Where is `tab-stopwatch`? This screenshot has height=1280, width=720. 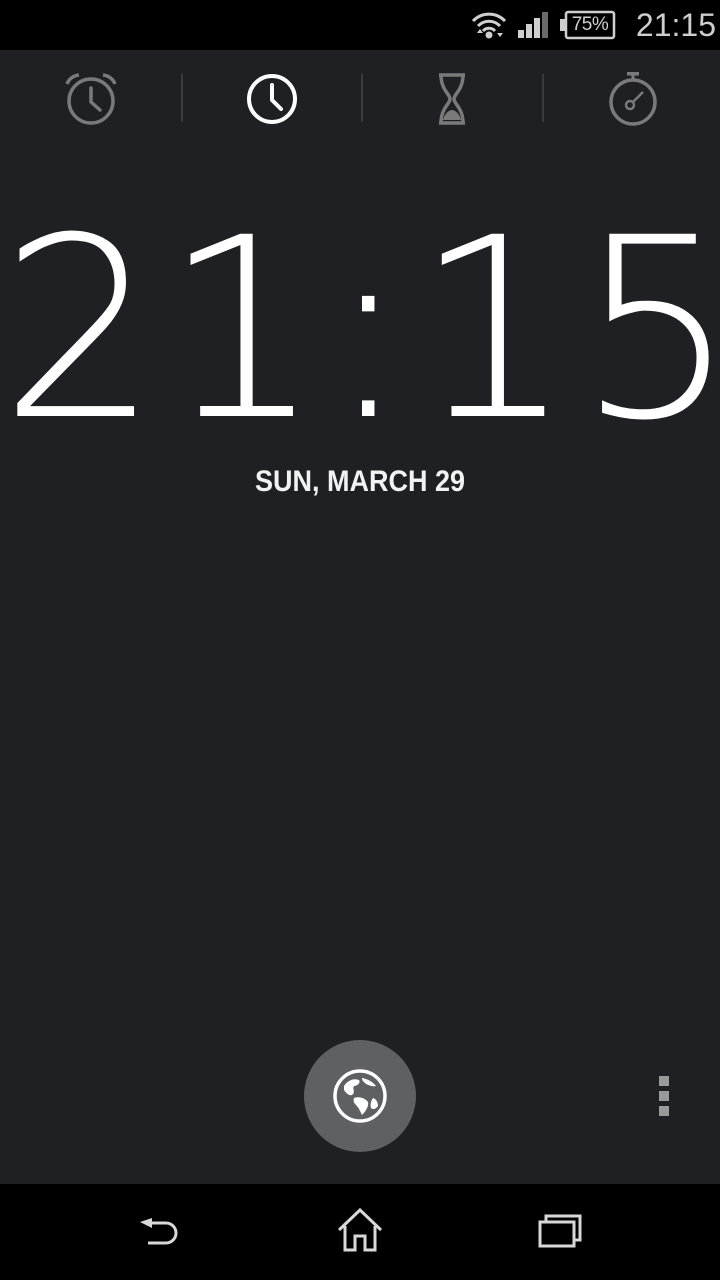 tab-stopwatch is located at coordinates (631, 98).